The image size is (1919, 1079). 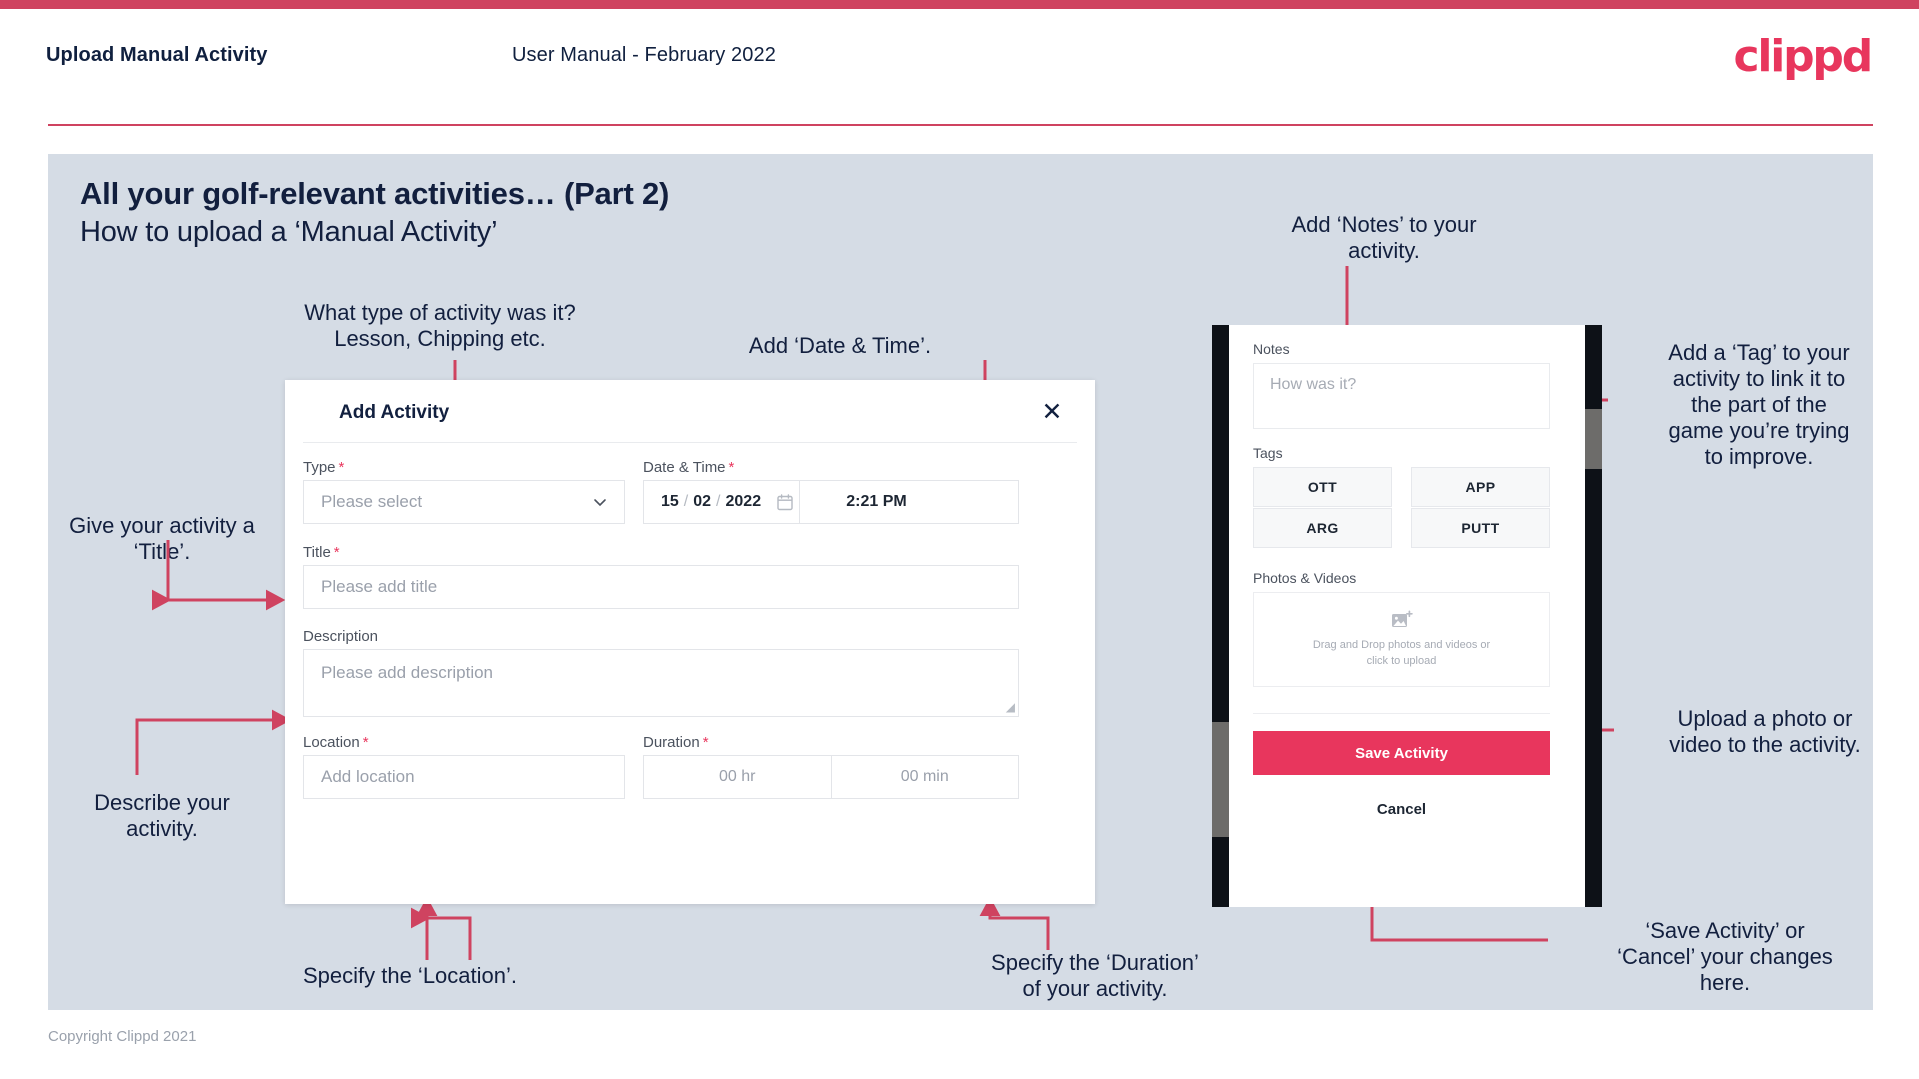 I want to click on duration-label-text: Duration, so click(x=671, y=742).